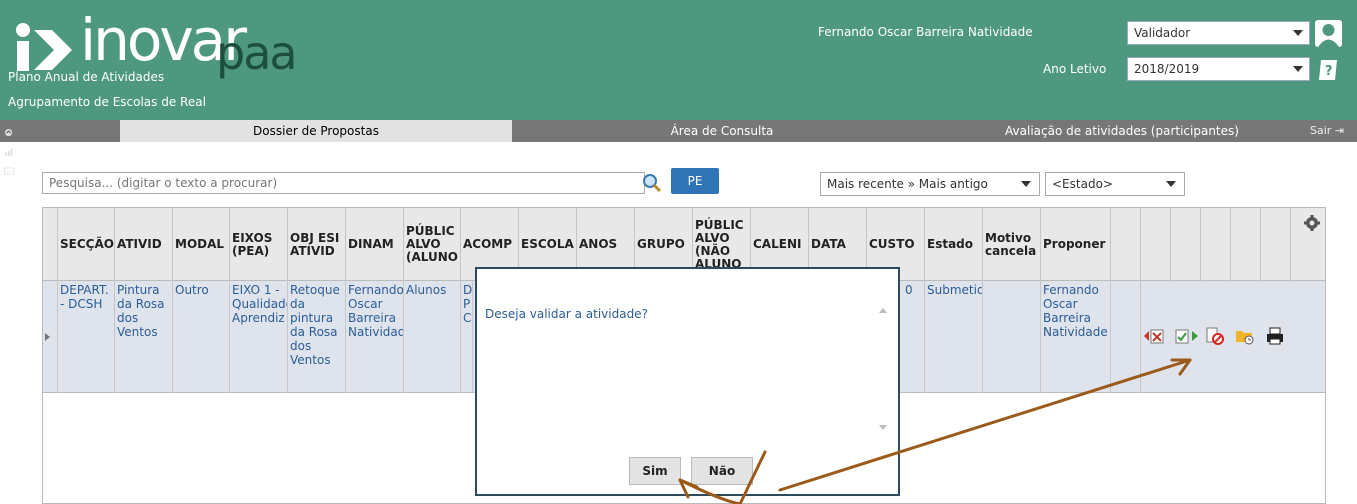 The image size is (1357, 504). What do you see at coordinates (687, 381) in the screenshot?
I see `confirm-dialog: Deseja validar a atividade? Sim Não` at bounding box center [687, 381].